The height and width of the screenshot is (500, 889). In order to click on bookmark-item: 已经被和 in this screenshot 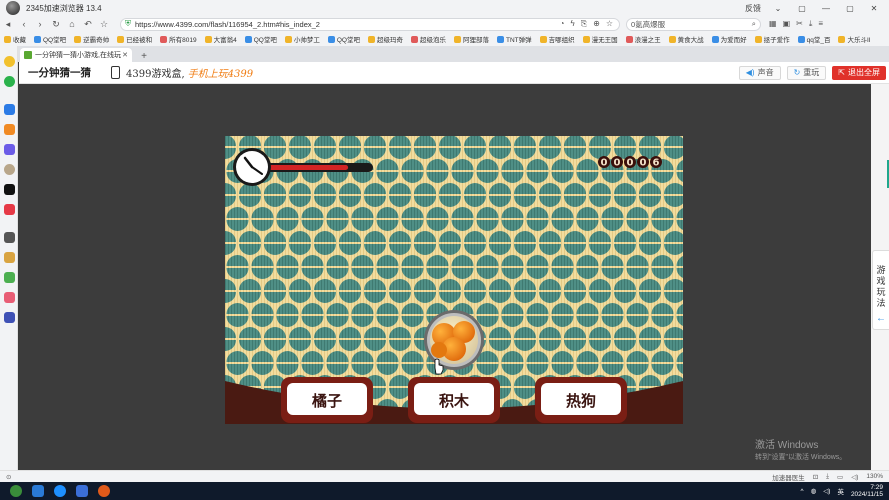, I will do `click(134, 39)`.